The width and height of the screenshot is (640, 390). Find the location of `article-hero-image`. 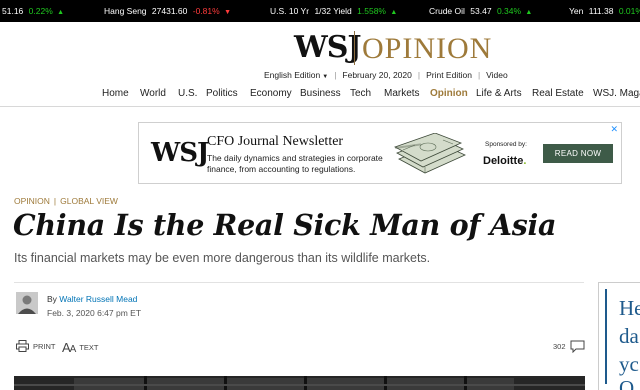

article-hero-image is located at coordinates (299, 383).